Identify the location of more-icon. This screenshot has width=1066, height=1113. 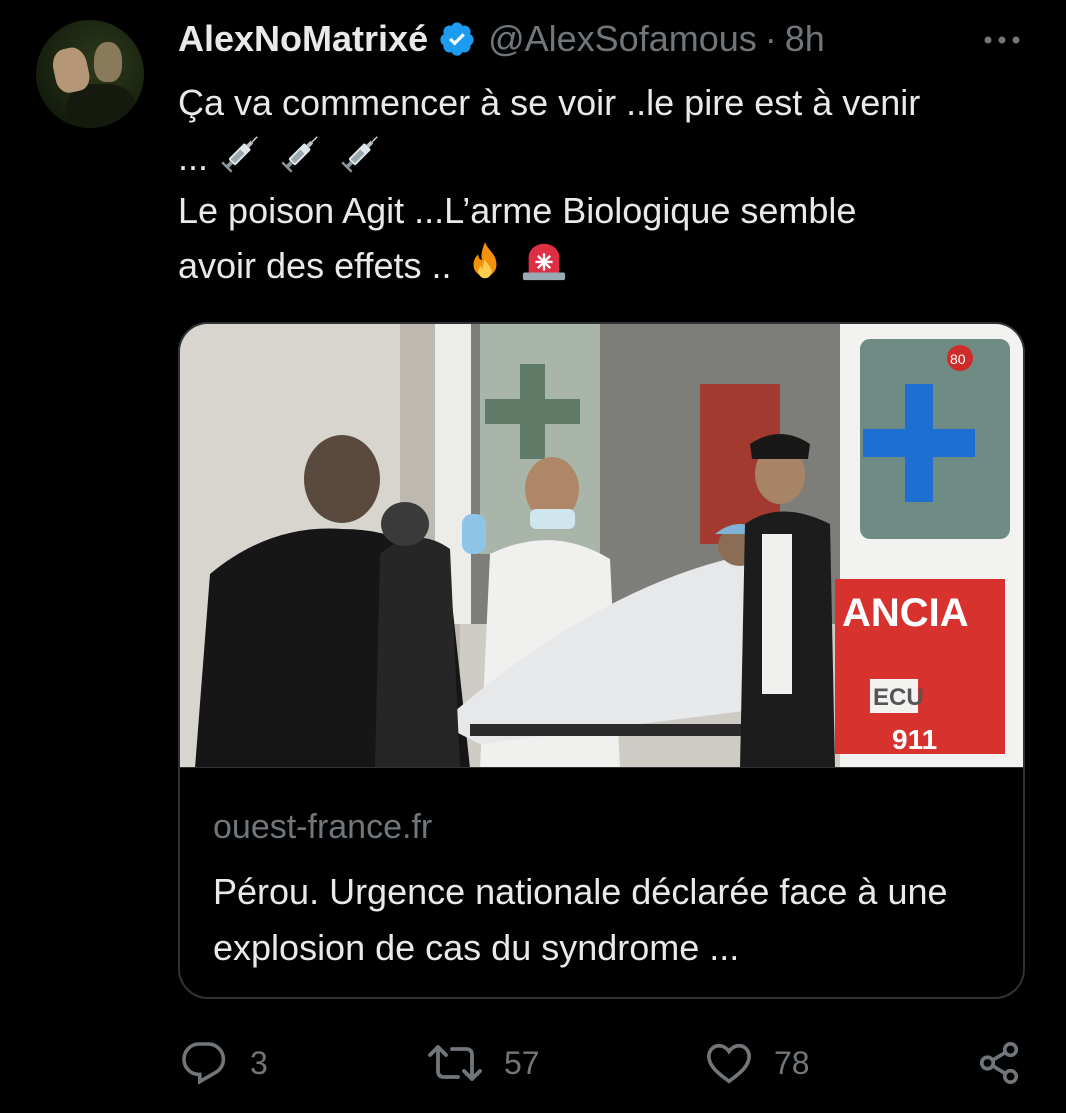
(1002, 40).